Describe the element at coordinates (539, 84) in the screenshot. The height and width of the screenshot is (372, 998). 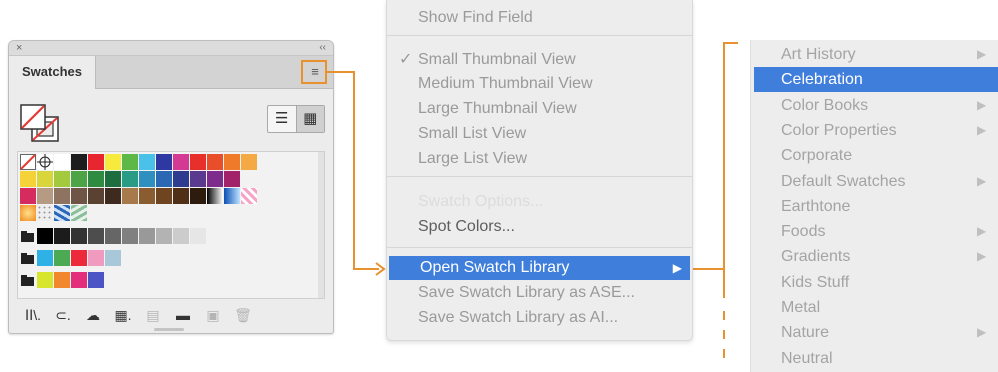
I see `menu-item-medium-thumbnail-view: Medium Thumbnail View` at that location.